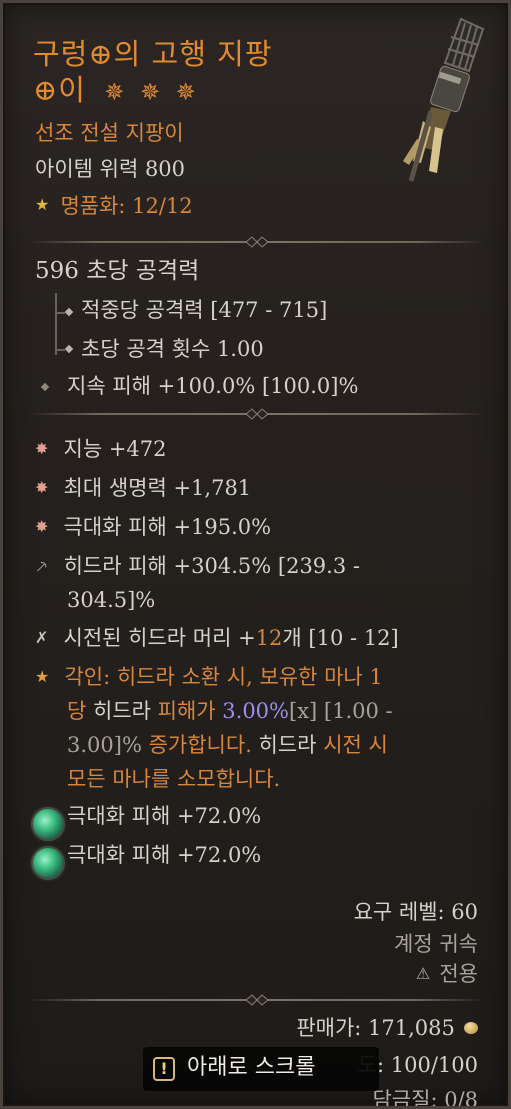 The image size is (511, 1109). I want to click on sell-value: 판매가: 171,085, so click(375, 1028).